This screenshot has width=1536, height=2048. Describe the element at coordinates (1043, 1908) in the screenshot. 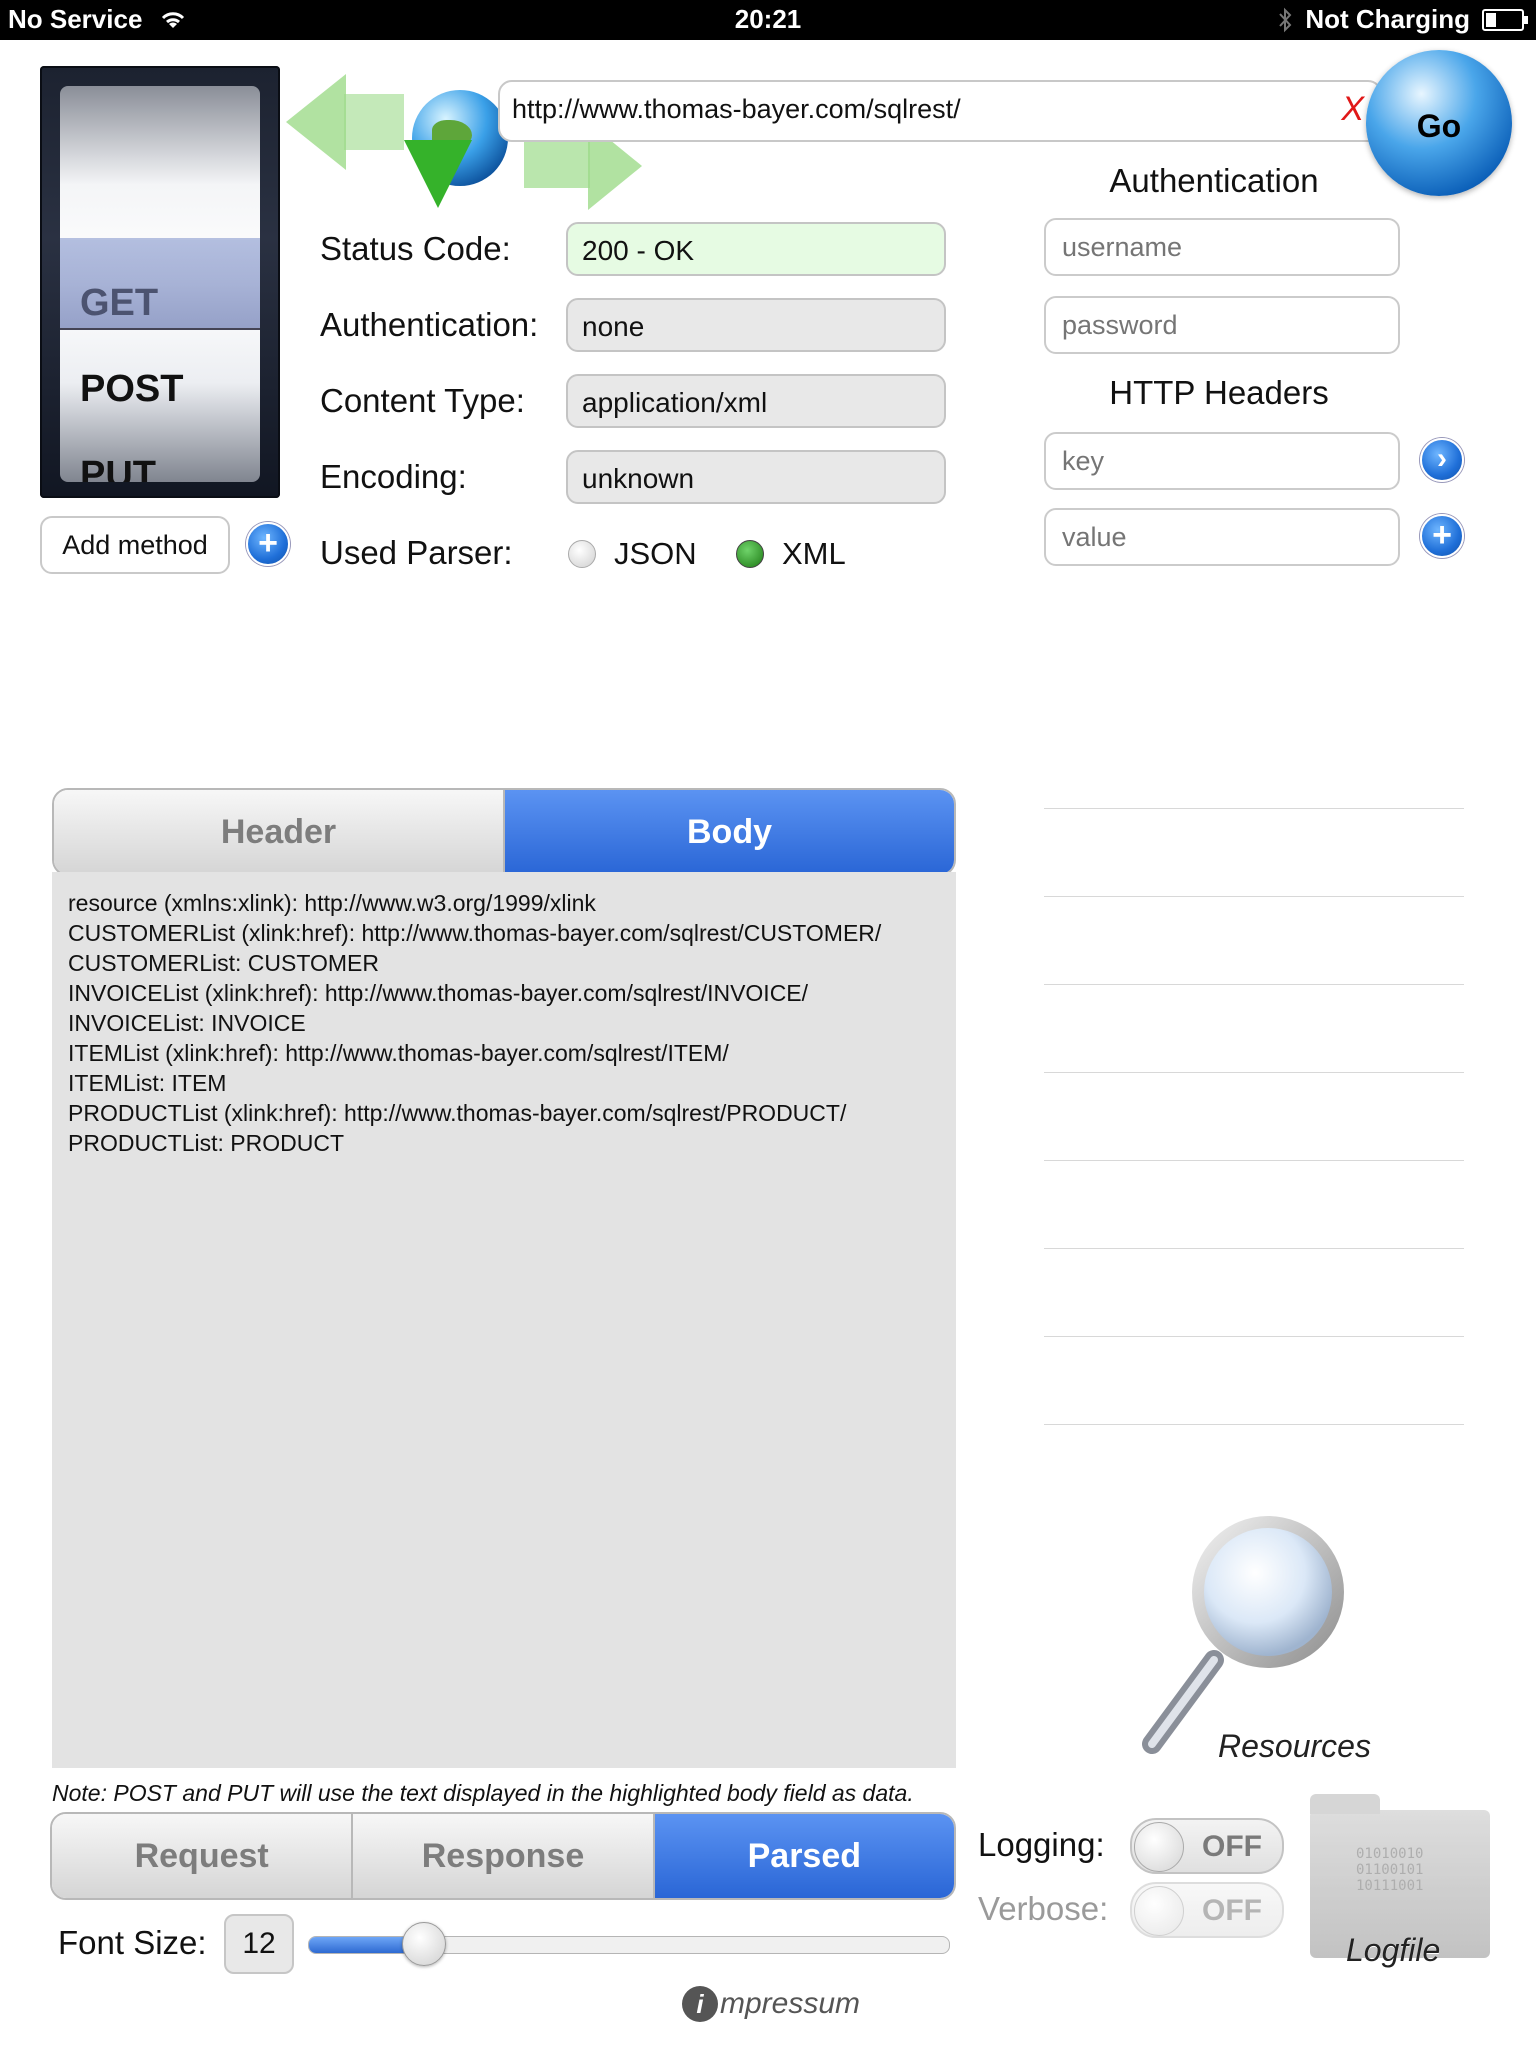

I see `verbose-label: Verbose:` at that location.